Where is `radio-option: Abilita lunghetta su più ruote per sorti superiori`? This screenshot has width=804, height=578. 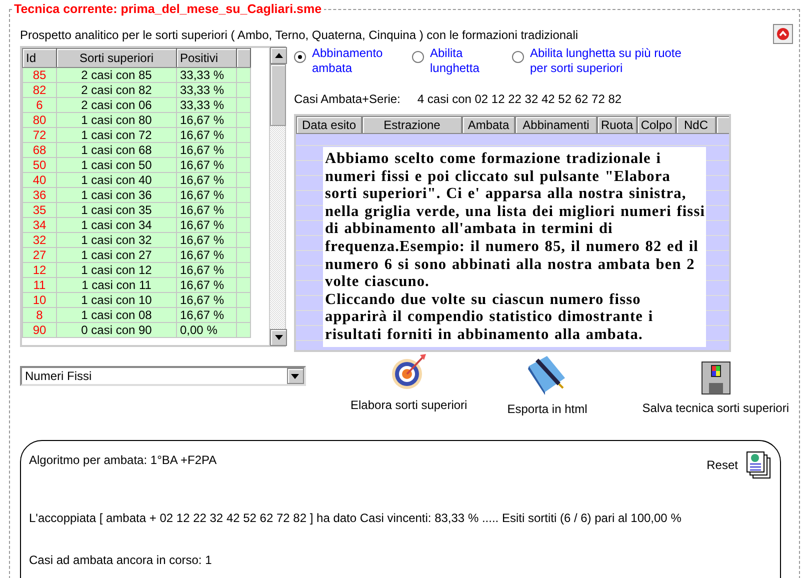
radio-option: Abilita lunghetta su più ruote per sorti superiori is located at coordinates (599, 61).